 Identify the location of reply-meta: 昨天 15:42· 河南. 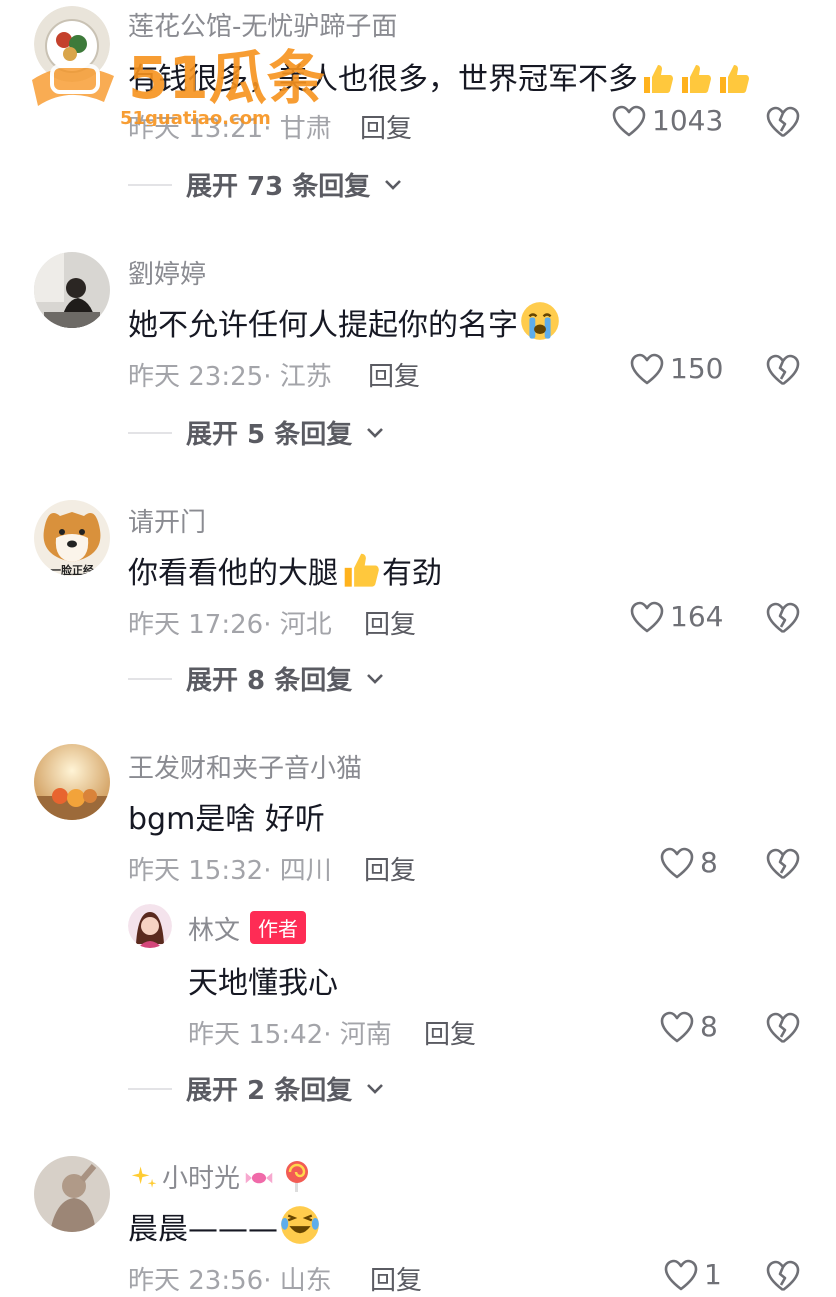
(290, 1032).